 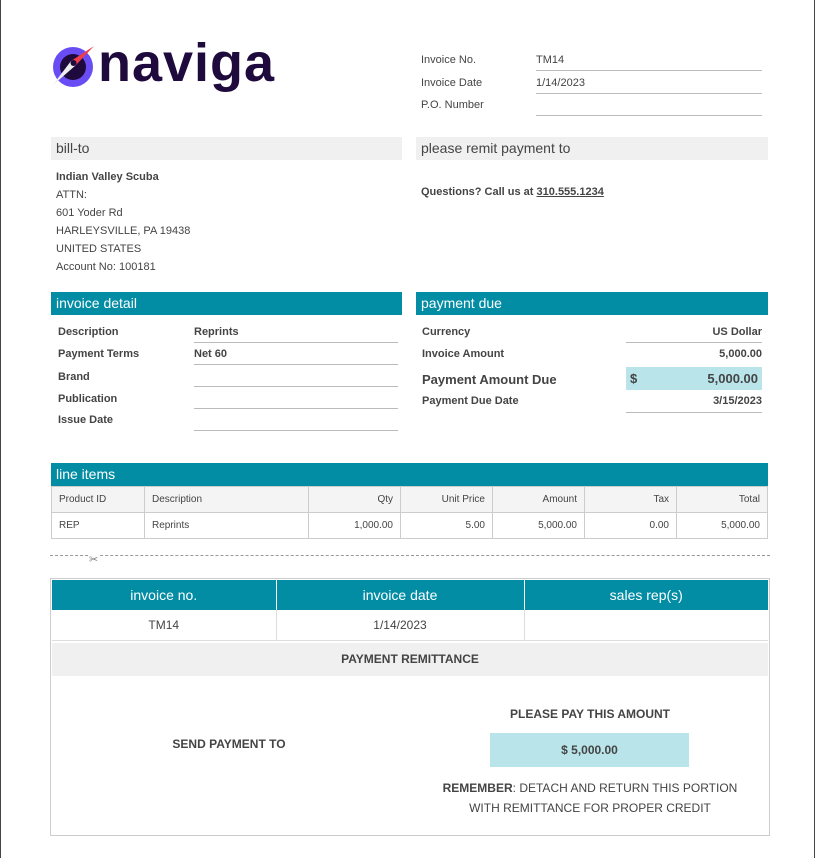 What do you see at coordinates (646, 595) in the screenshot?
I see `col-sales-reps: sales rep(s)` at bounding box center [646, 595].